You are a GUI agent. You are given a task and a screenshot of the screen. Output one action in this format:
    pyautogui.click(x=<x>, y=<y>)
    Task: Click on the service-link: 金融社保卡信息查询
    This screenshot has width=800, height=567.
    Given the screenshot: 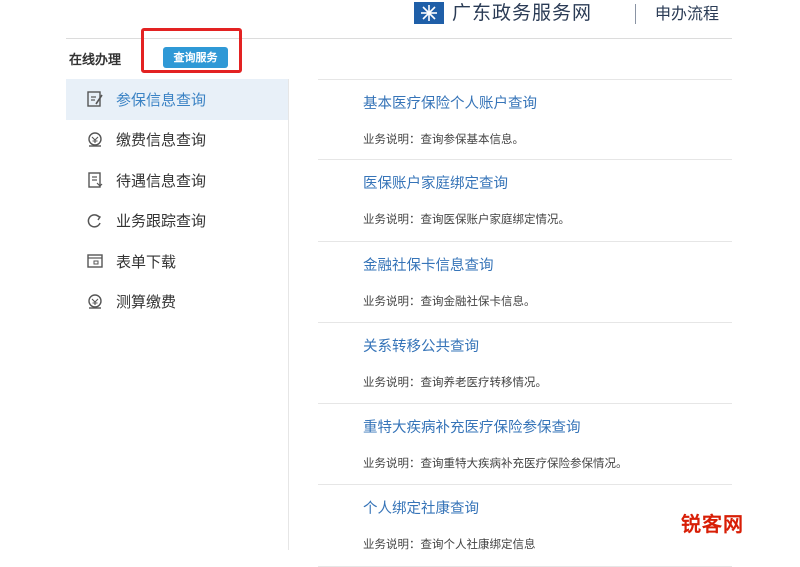 What is the action you would take?
    pyautogui.click(x=428, y=264)
    